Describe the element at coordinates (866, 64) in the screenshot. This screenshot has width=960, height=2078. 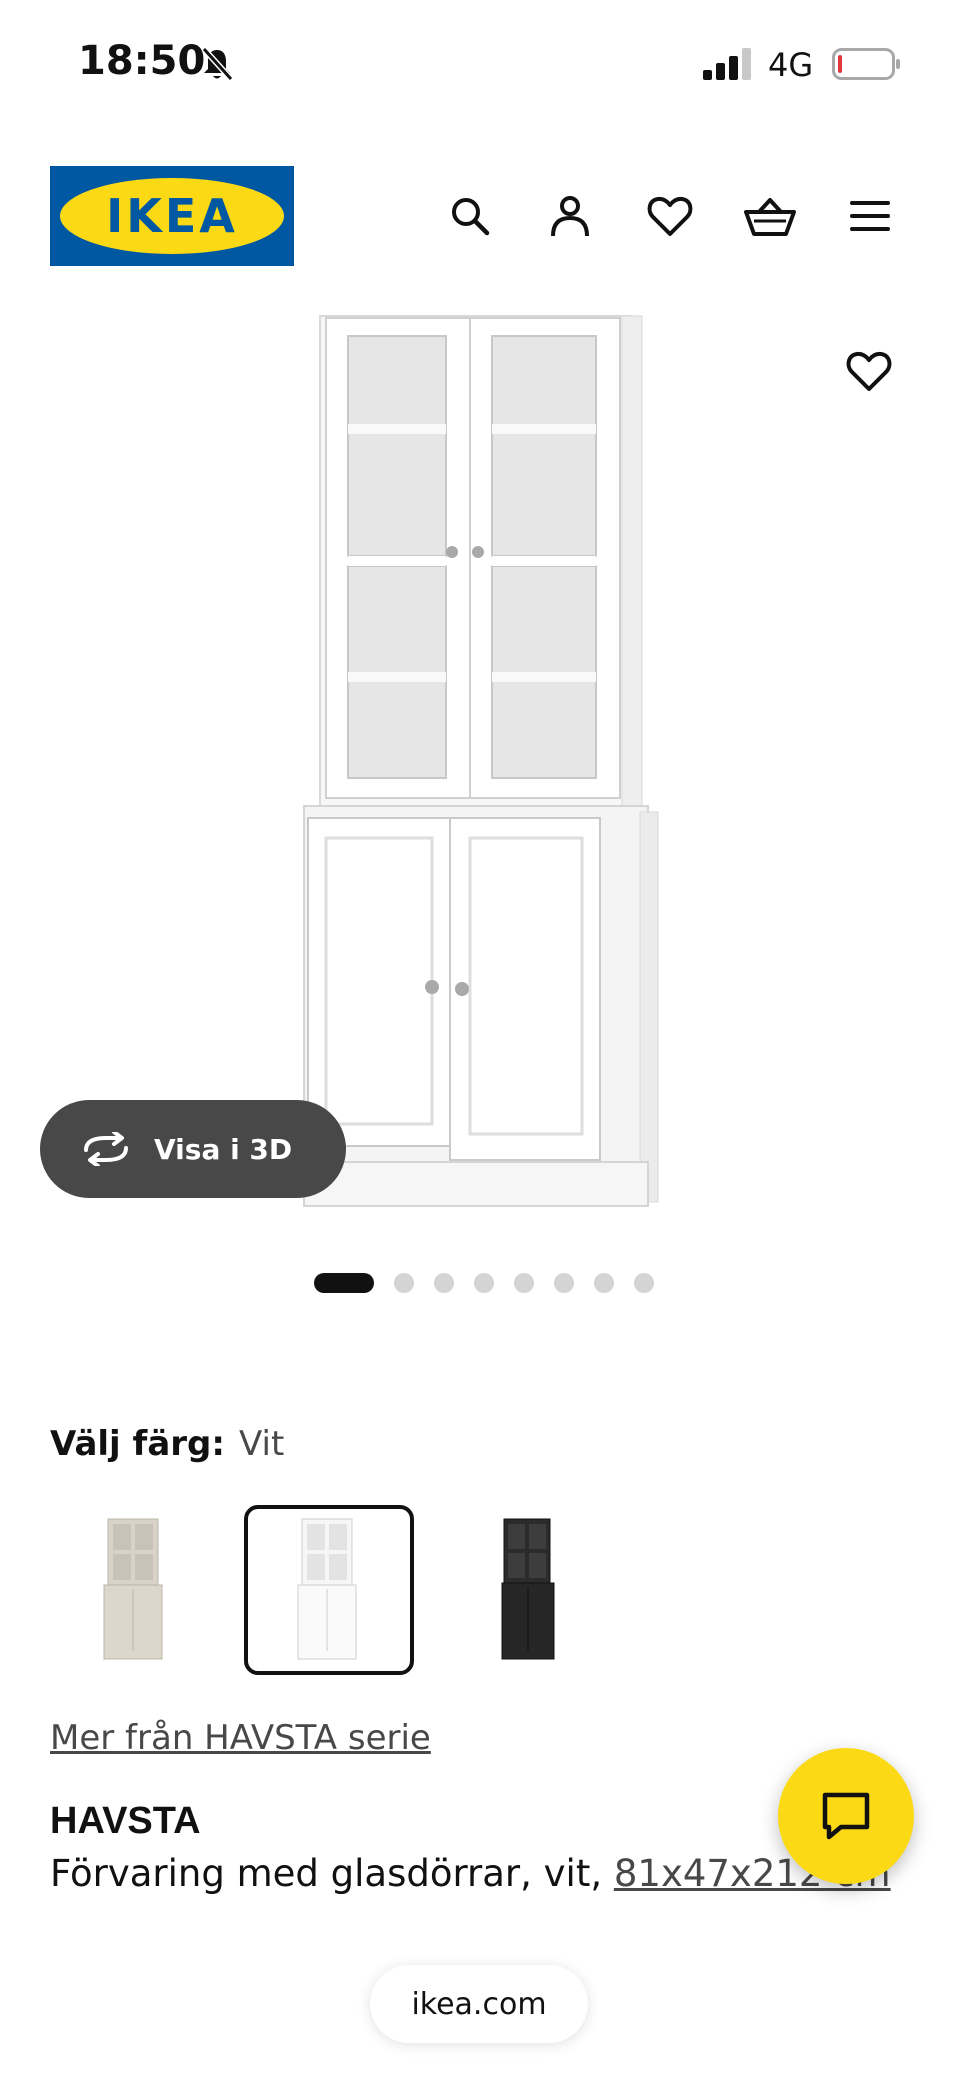
I see `battery-icon` at that location.